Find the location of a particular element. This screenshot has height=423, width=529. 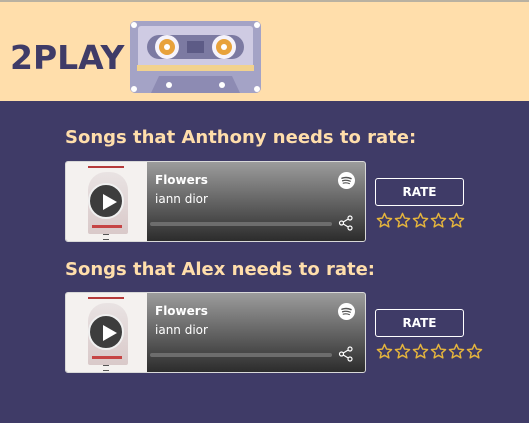

star-rating-alex is located at coordinates (429, 351).